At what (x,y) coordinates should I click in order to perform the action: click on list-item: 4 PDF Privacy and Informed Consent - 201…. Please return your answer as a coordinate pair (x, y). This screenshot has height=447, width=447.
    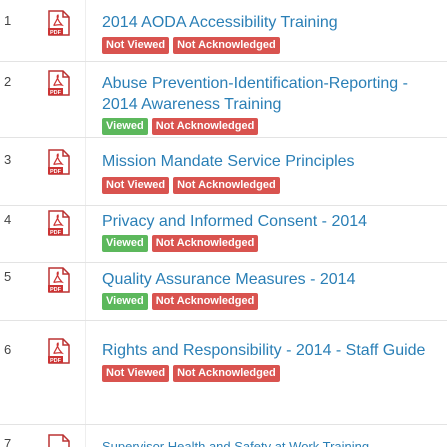
    Looking at the image, I should click on (223, 231).